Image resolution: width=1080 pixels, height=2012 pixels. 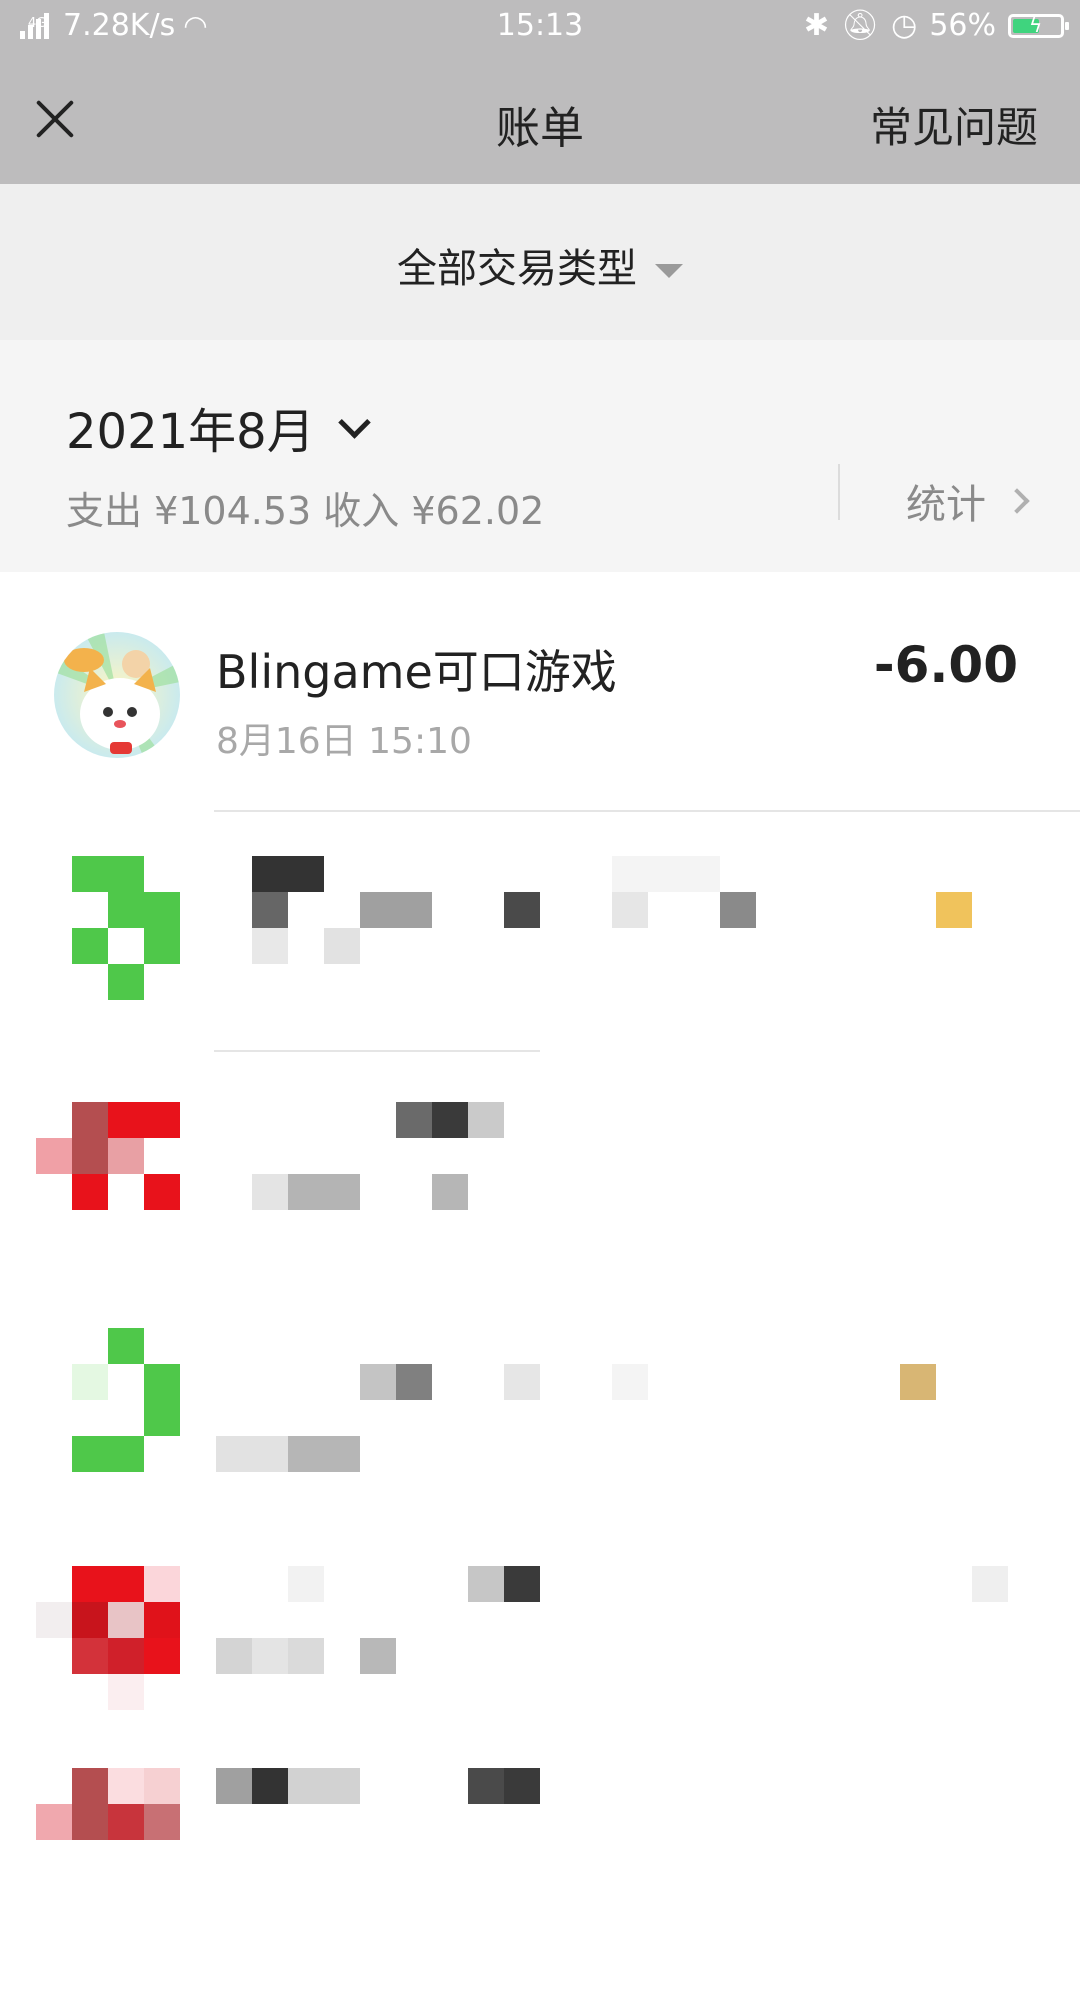 I want to click on bluetooth-icon: ✱, so click(x=816, y=25).